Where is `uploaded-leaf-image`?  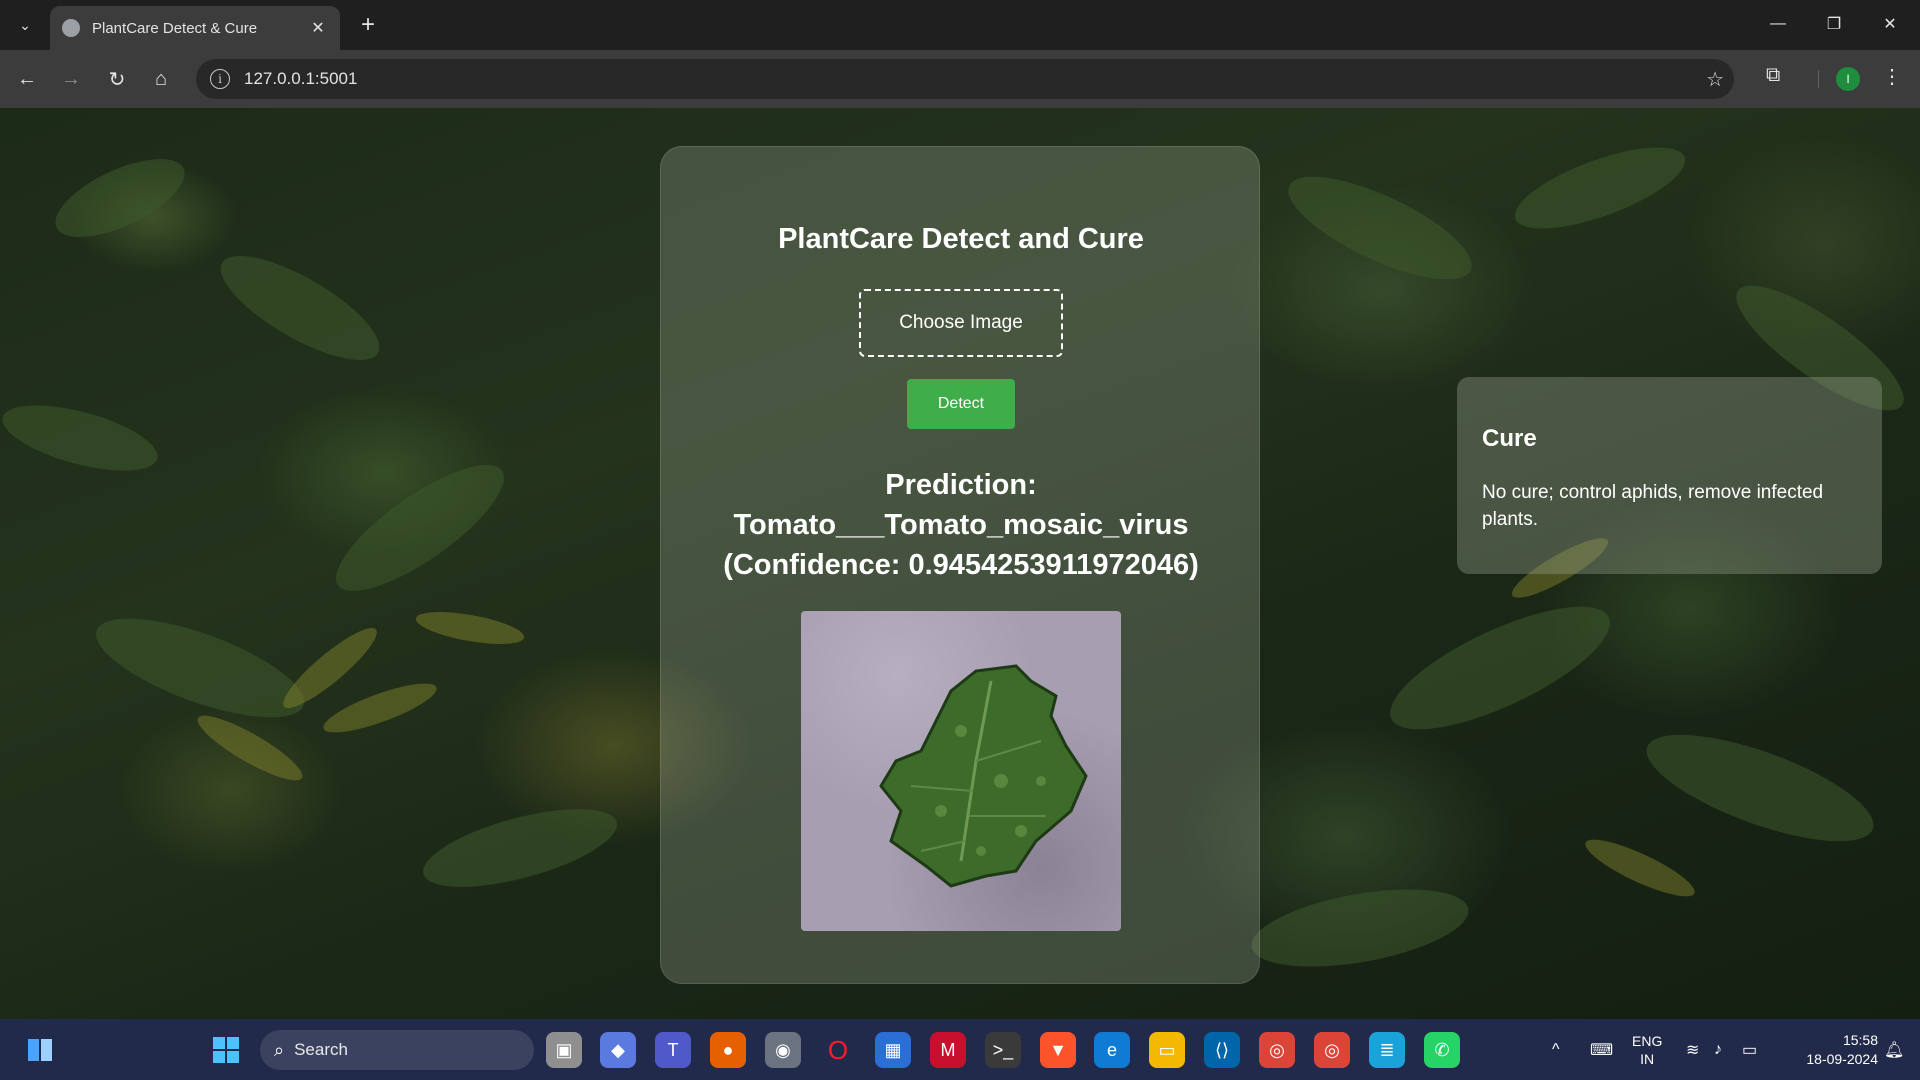 uploaded-leaf-image is located at coordinates (961, 771).